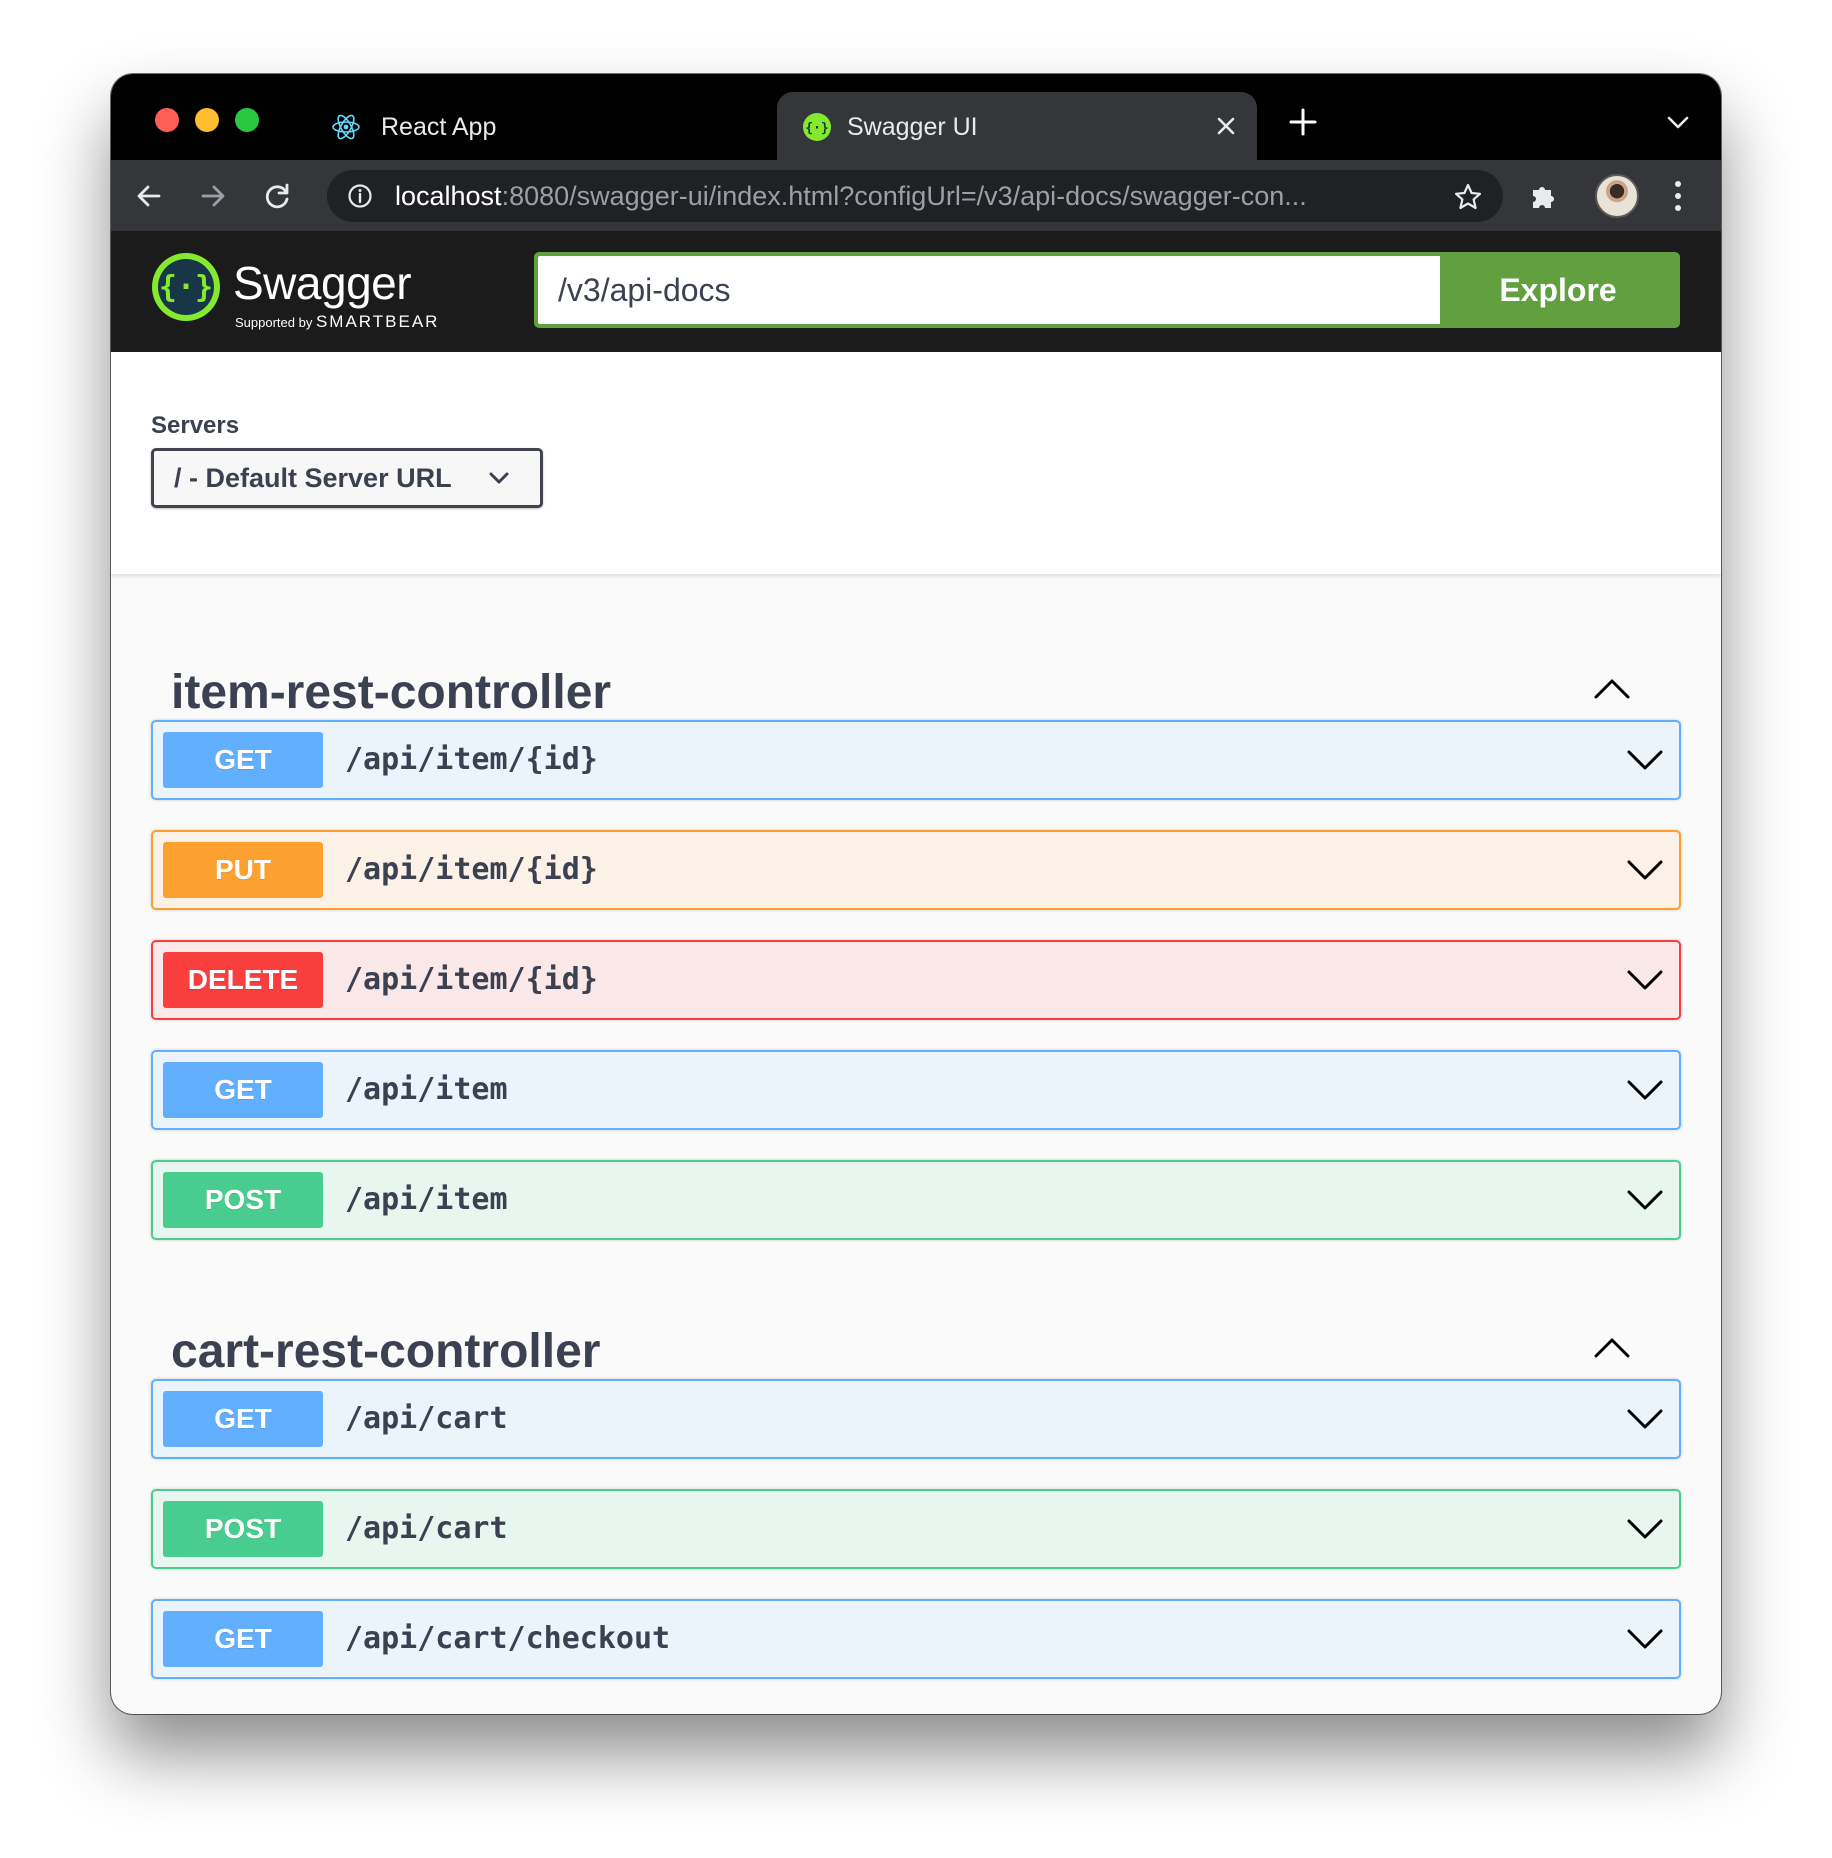 The image size is (1832, 1858). What do you see at coordinates (916, 1639) in the screenshot?
I see `operation-get-cart-checkout: GET /api/cart/checkout` at bounding box center [916, 1639].